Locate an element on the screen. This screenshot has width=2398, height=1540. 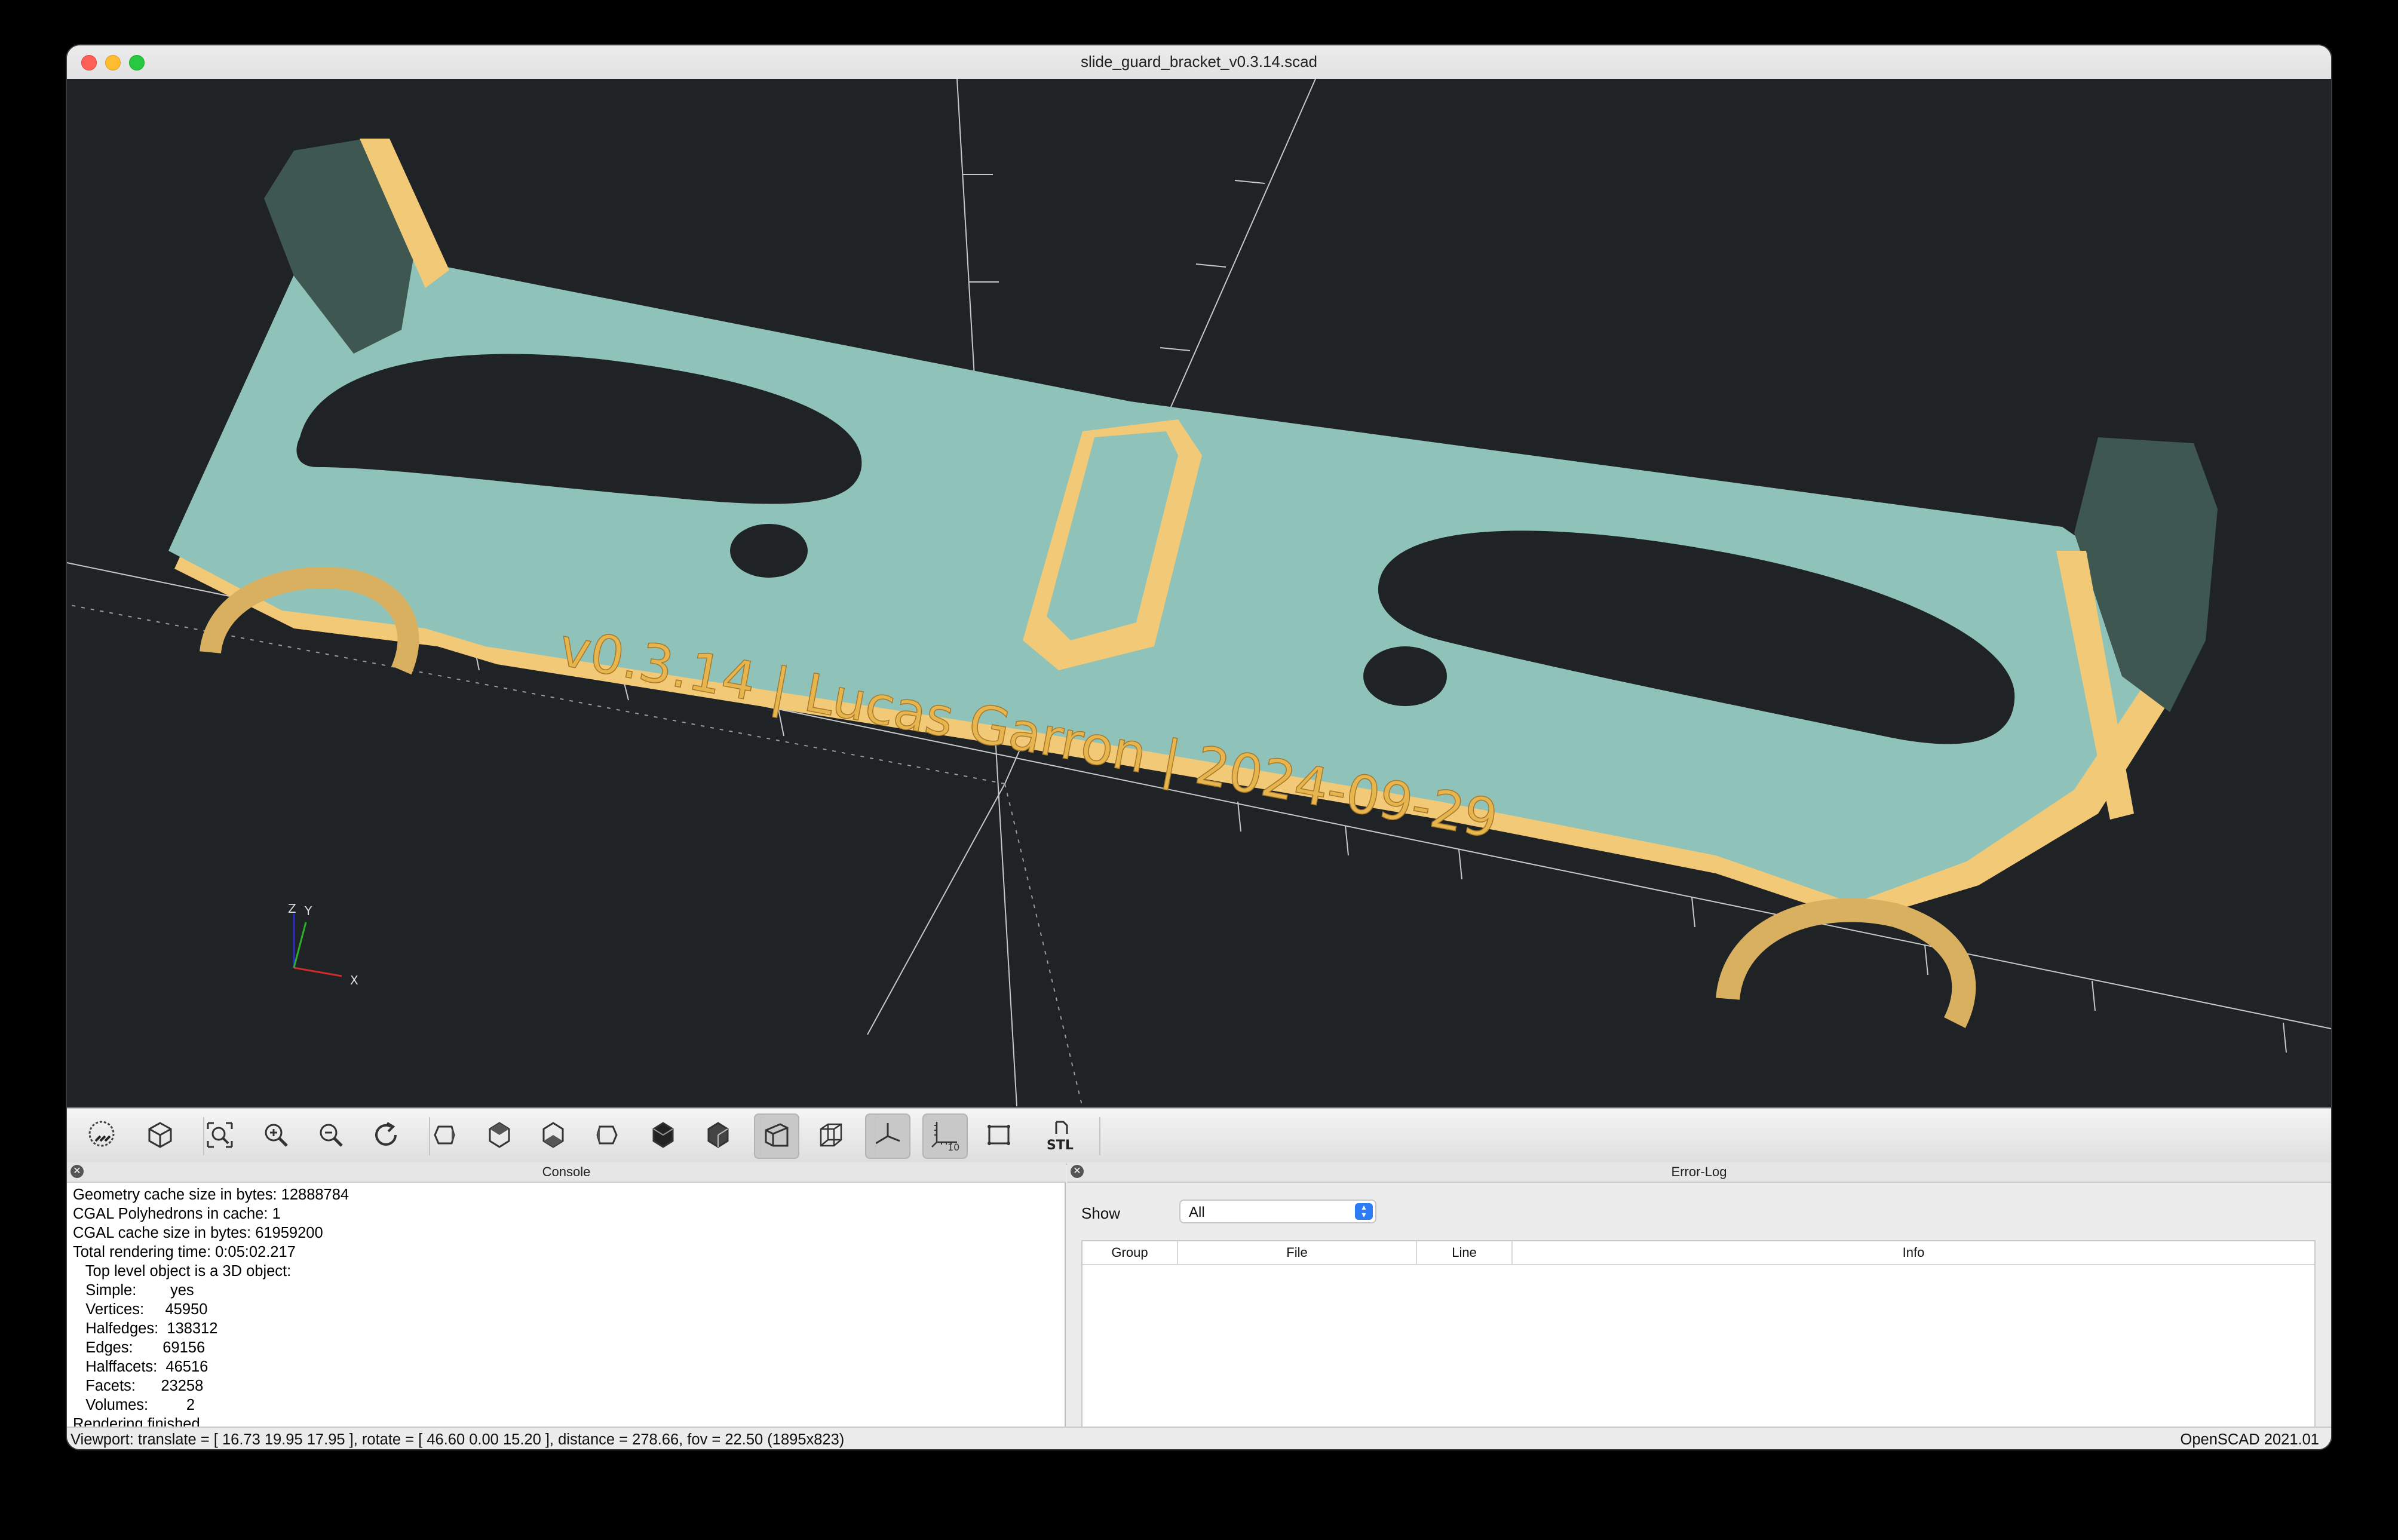
show-edges-button is located at coordinates (999, 1136).